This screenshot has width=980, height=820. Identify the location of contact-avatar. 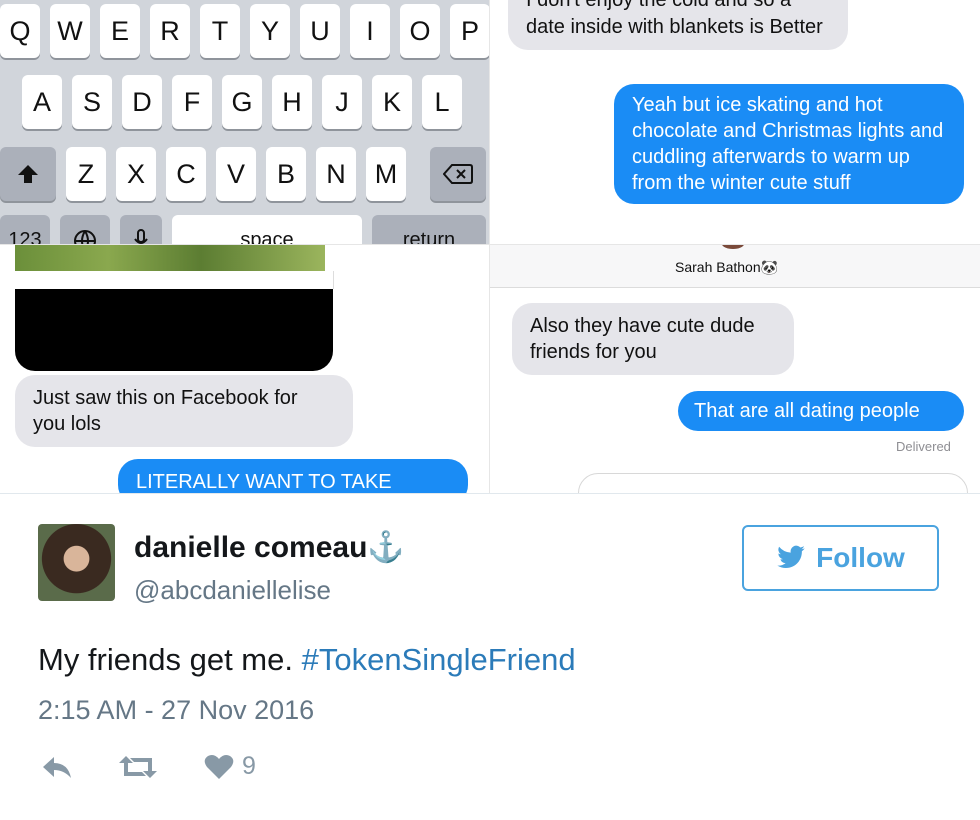
(733, 247).